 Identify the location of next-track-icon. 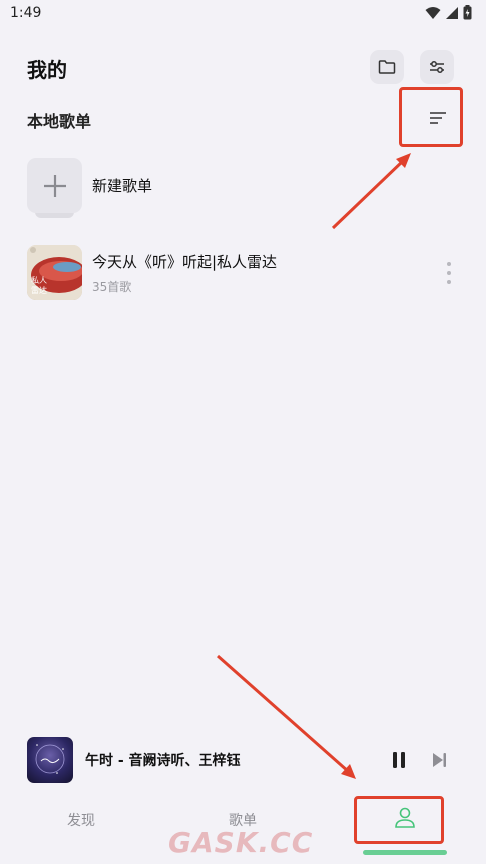
(439, 760).